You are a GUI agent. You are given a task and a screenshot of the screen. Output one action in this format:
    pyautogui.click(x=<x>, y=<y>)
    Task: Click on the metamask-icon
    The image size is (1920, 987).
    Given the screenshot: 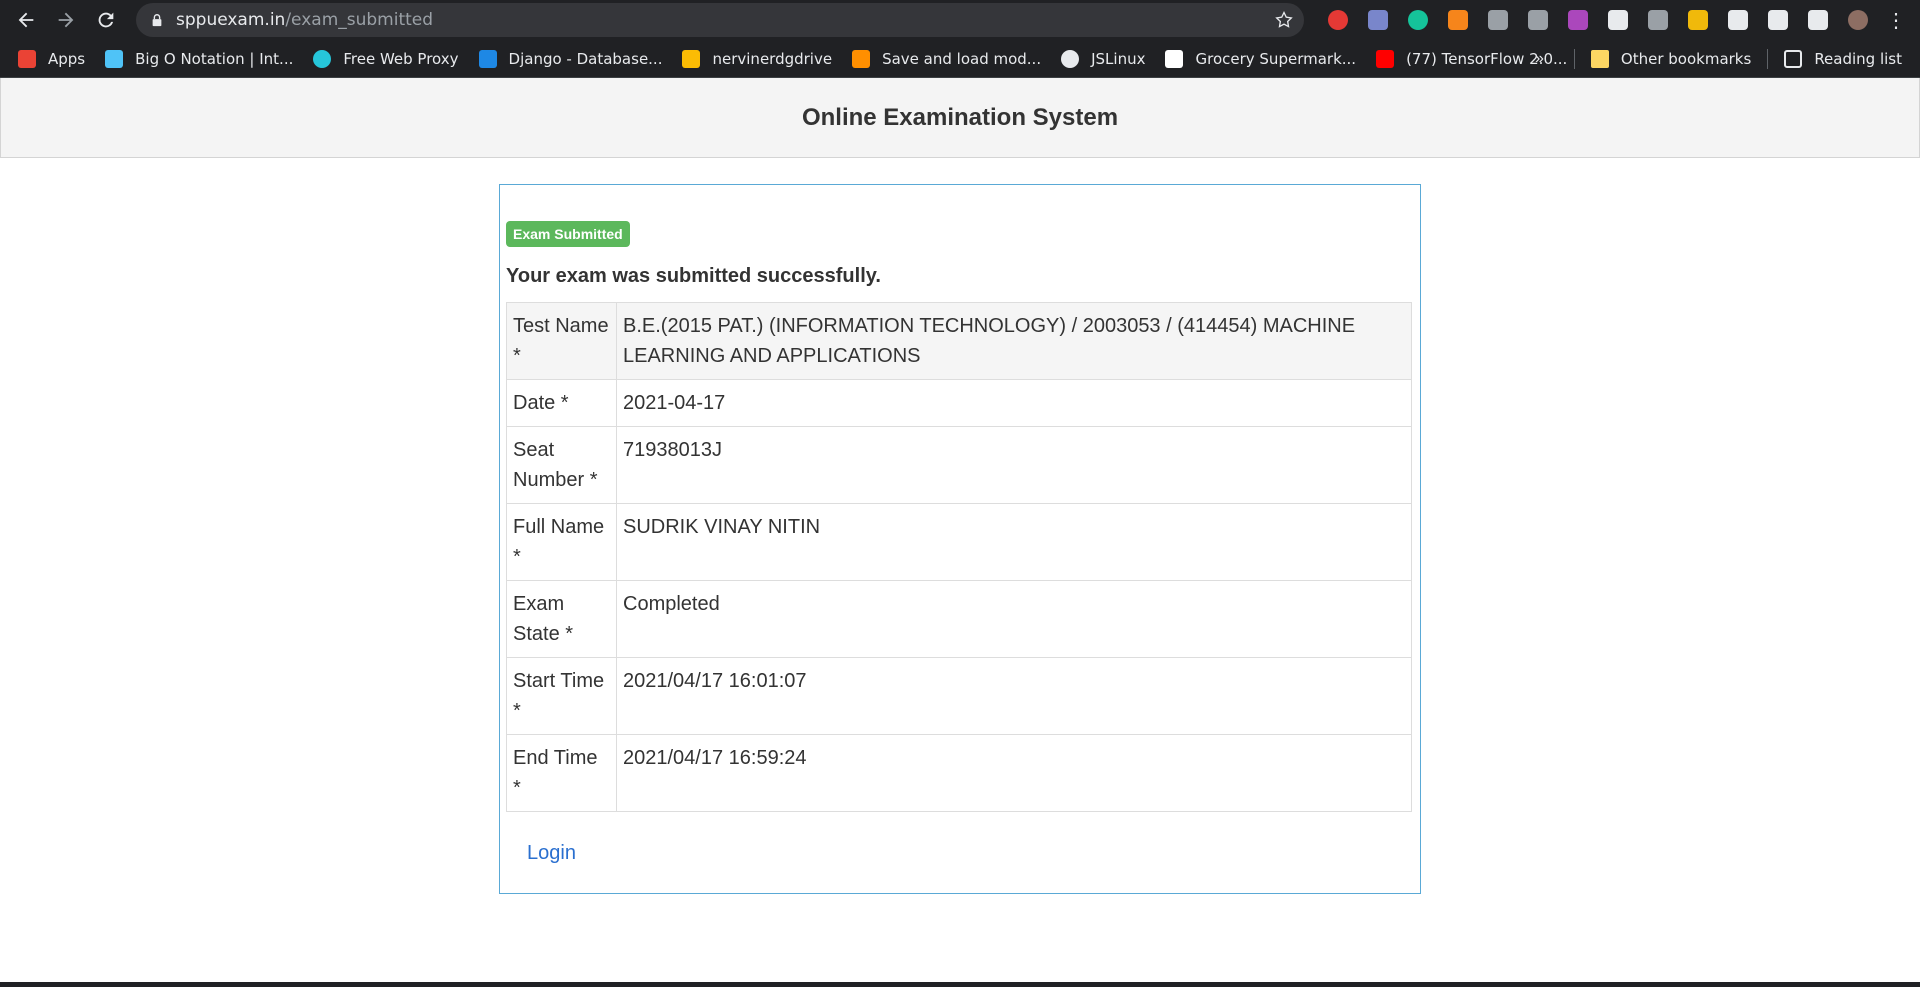 What is the action you would take?
    pyautogui.click(x=1458, y=20)
    